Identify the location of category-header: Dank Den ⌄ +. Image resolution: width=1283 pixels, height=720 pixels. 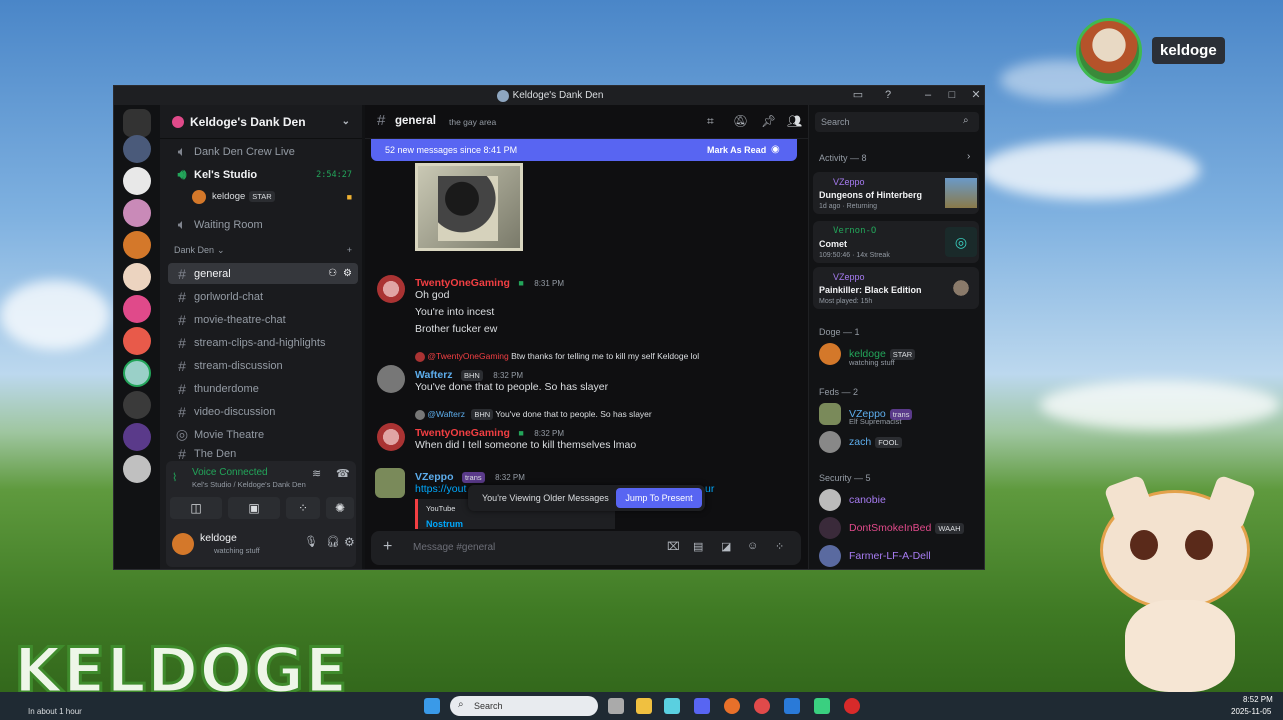
(263, 250).